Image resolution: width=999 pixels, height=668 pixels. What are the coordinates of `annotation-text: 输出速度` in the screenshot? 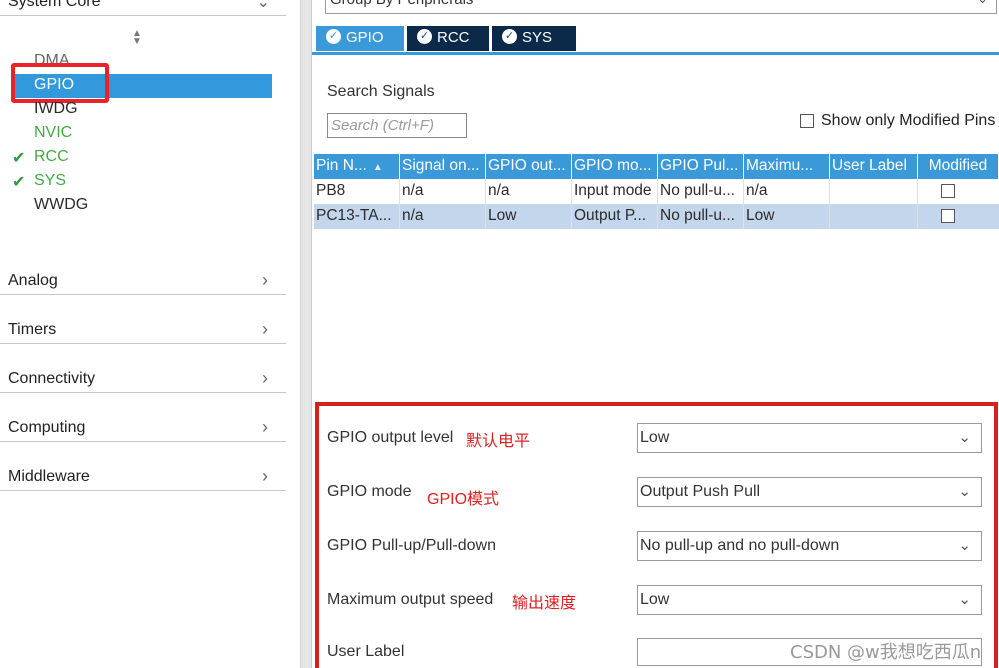 It's located at (544, 603).